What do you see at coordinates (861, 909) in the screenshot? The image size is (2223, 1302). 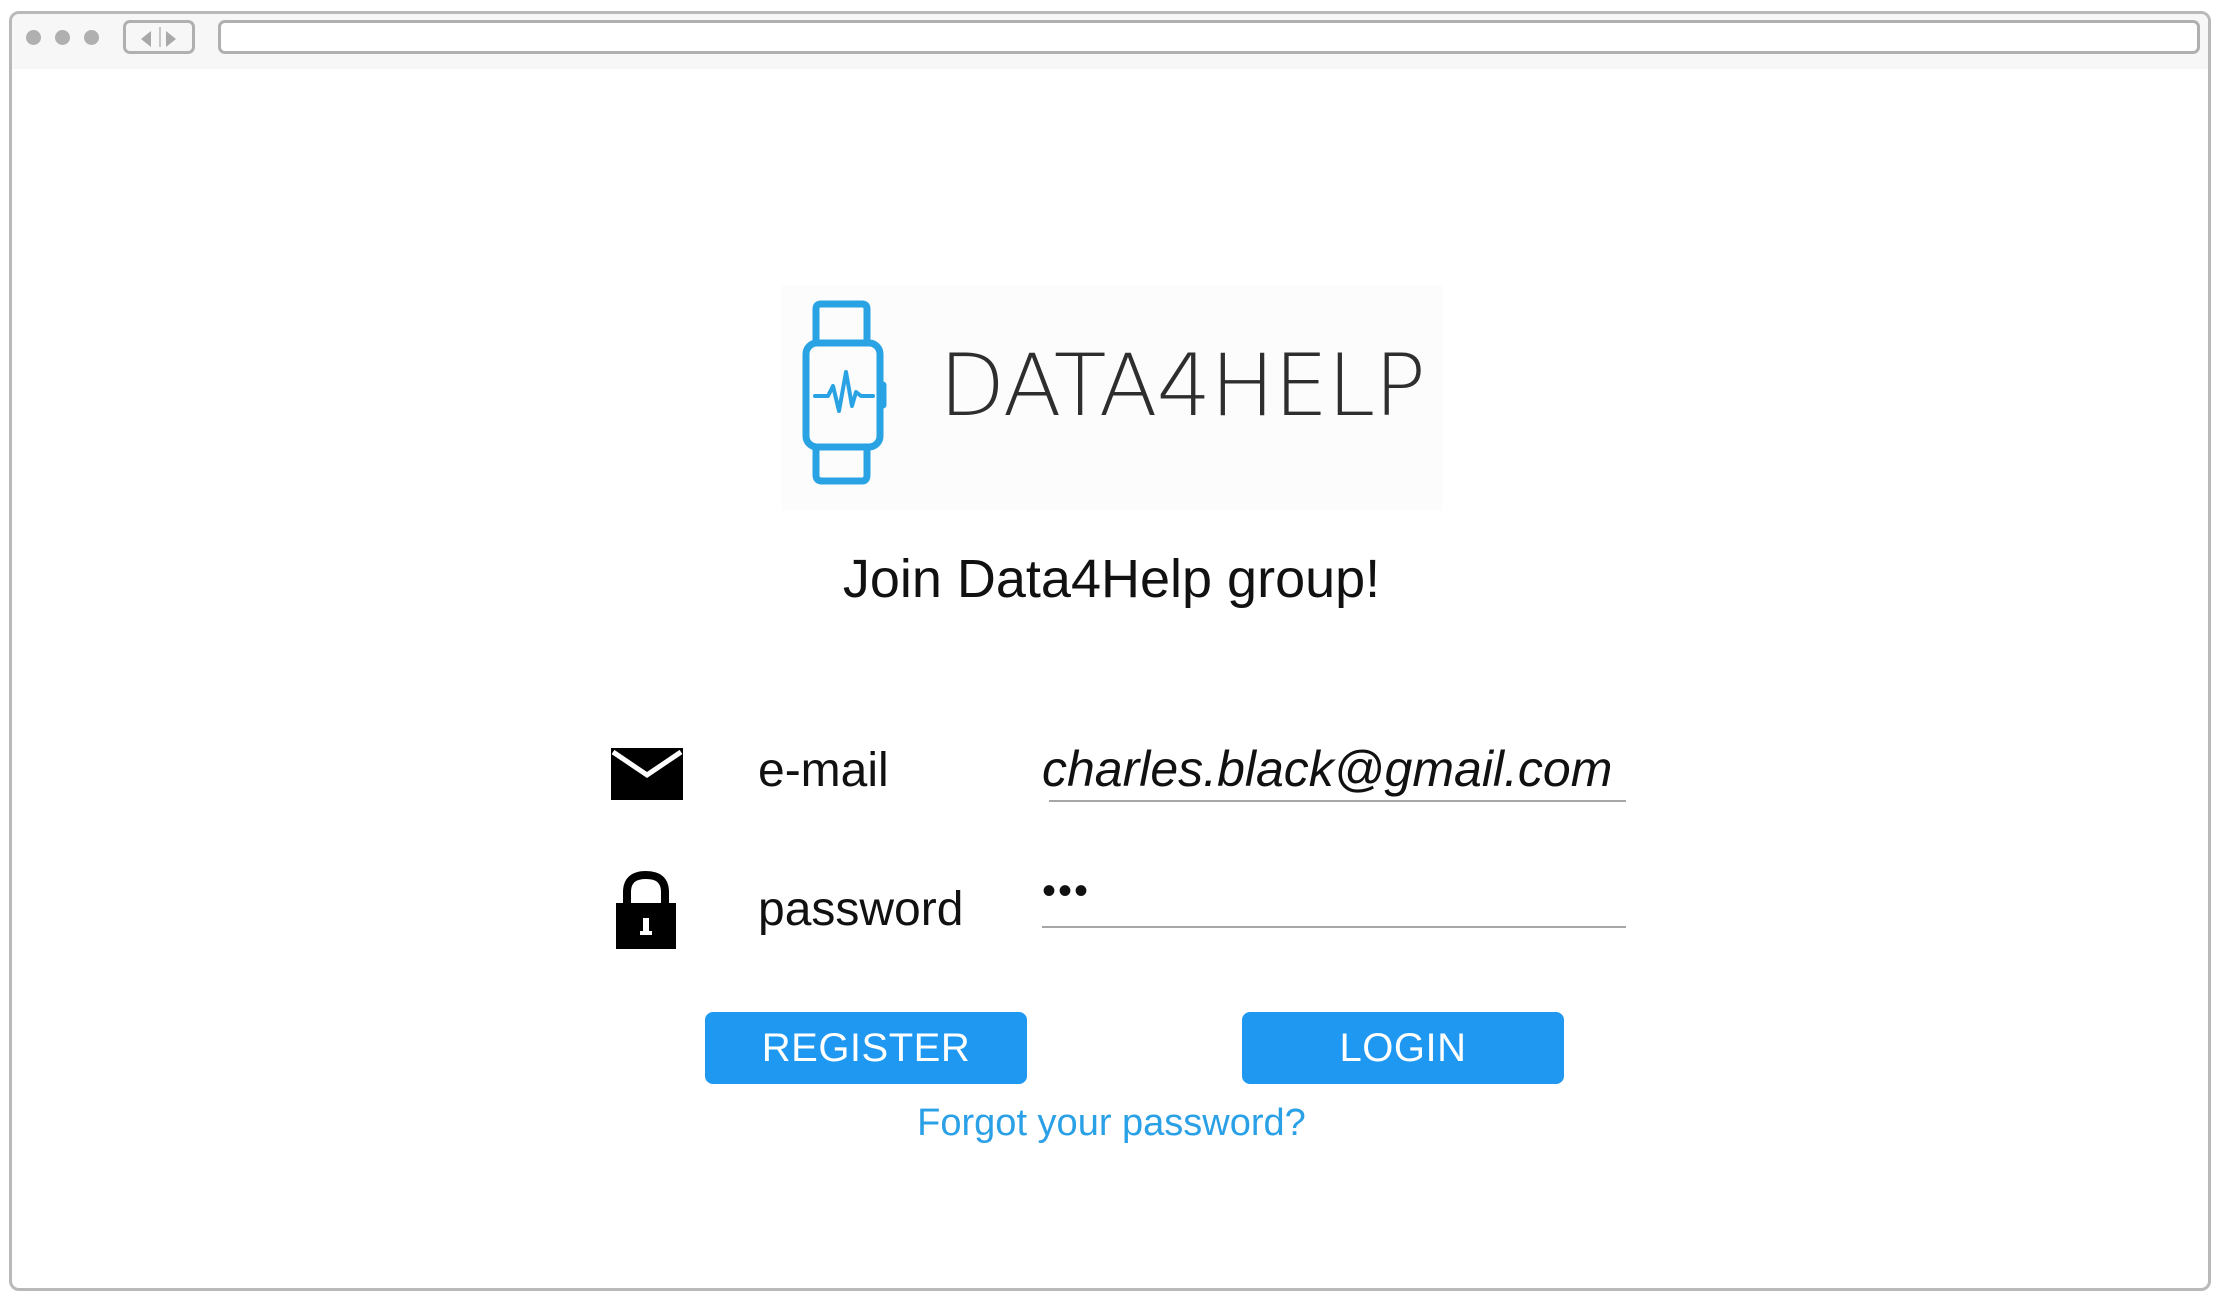 I see `password-label: password` at bounding box center [861, 909].